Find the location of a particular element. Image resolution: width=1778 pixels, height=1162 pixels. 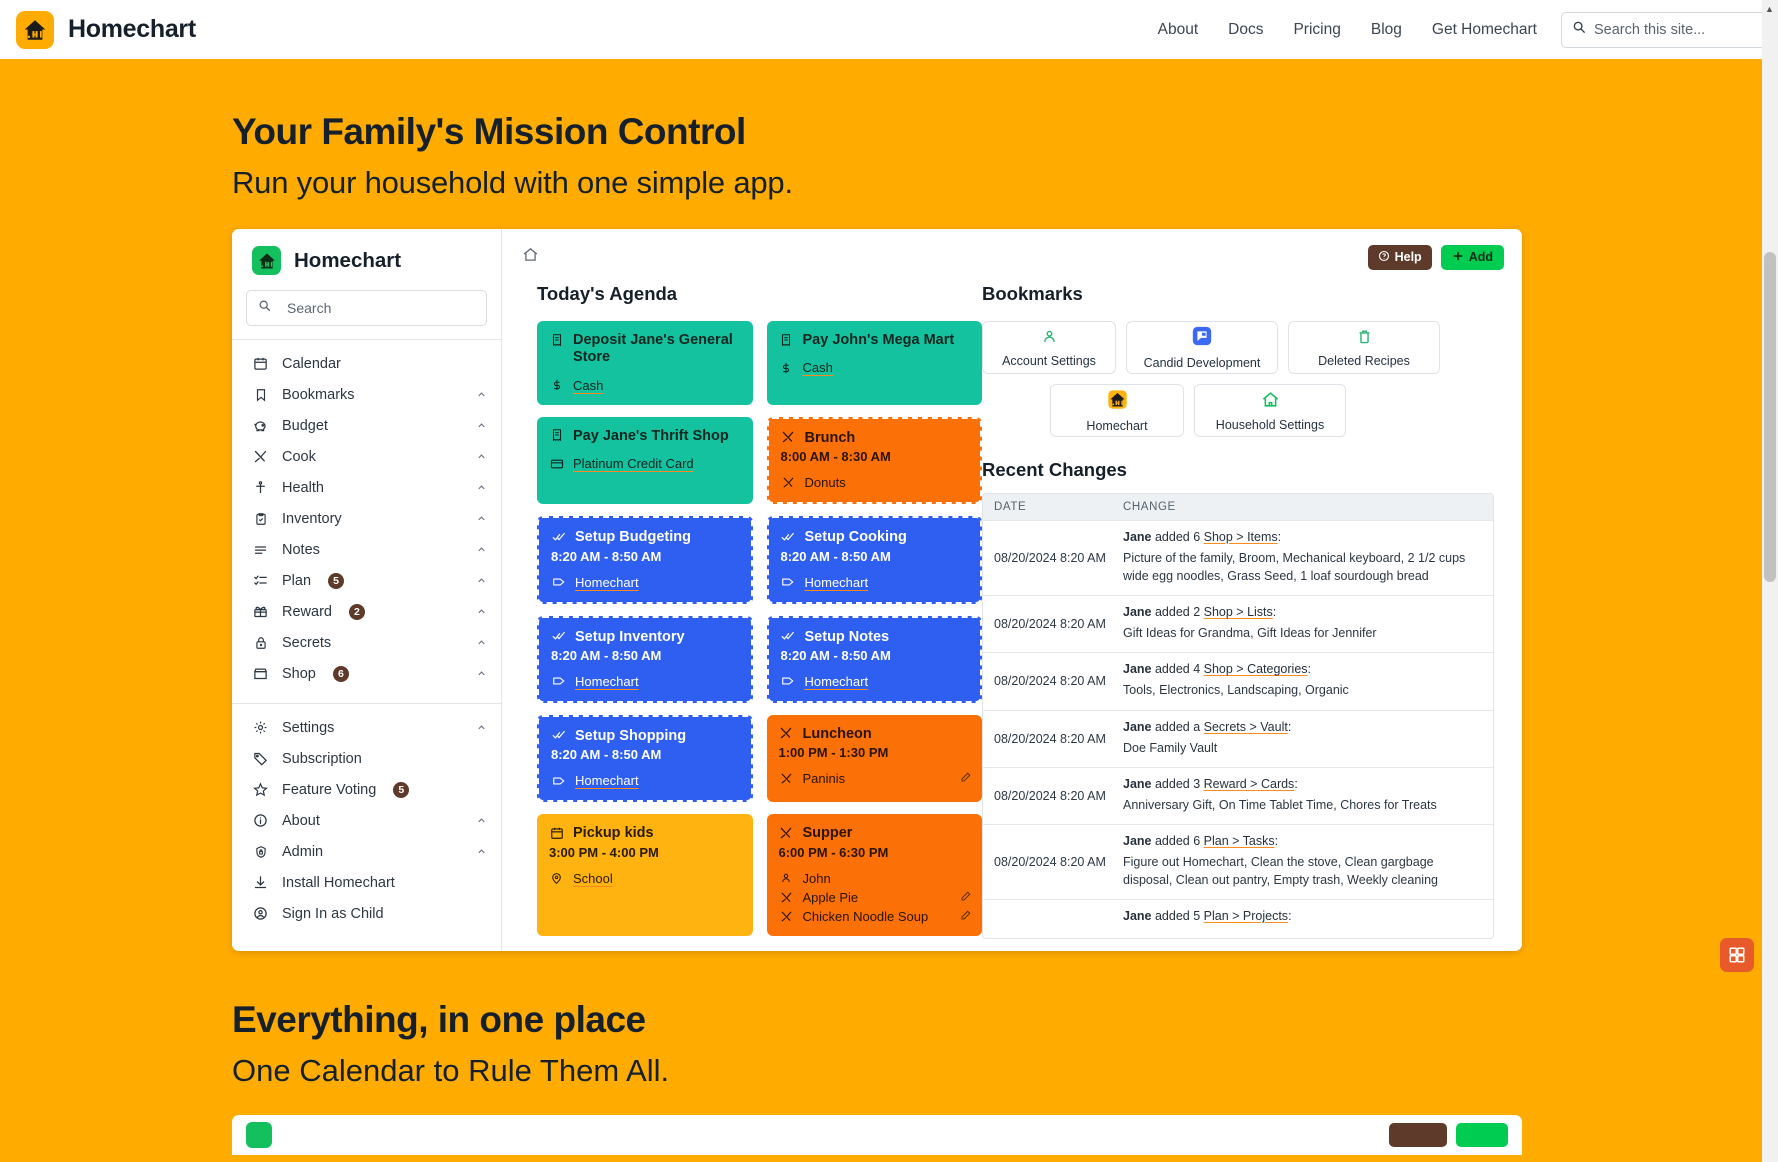

site-search is located at coordinates (1663, 29).